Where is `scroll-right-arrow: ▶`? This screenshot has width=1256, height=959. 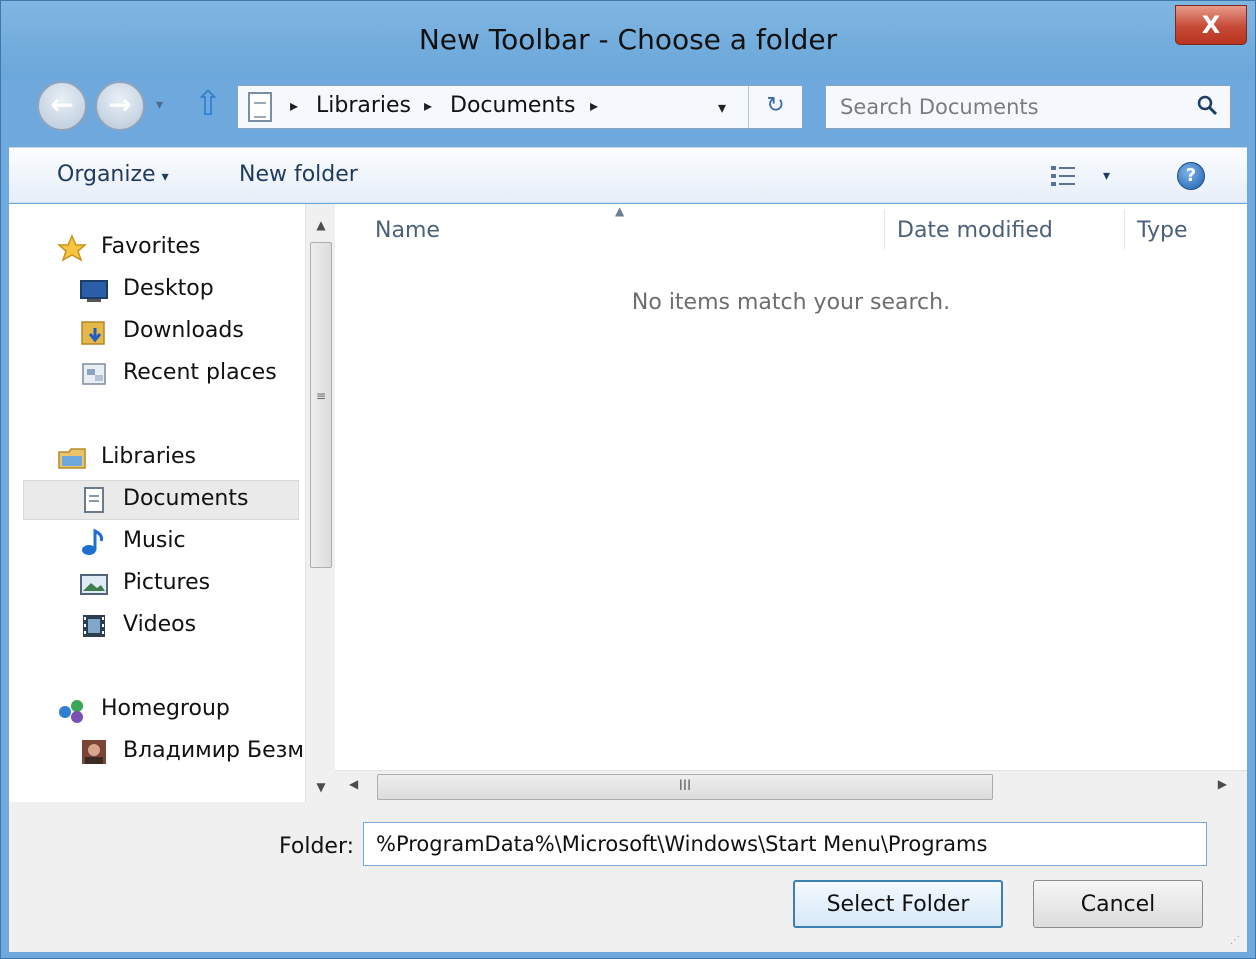
scroll-right-arrow: ▶ is located at coordinates (1222, 784).